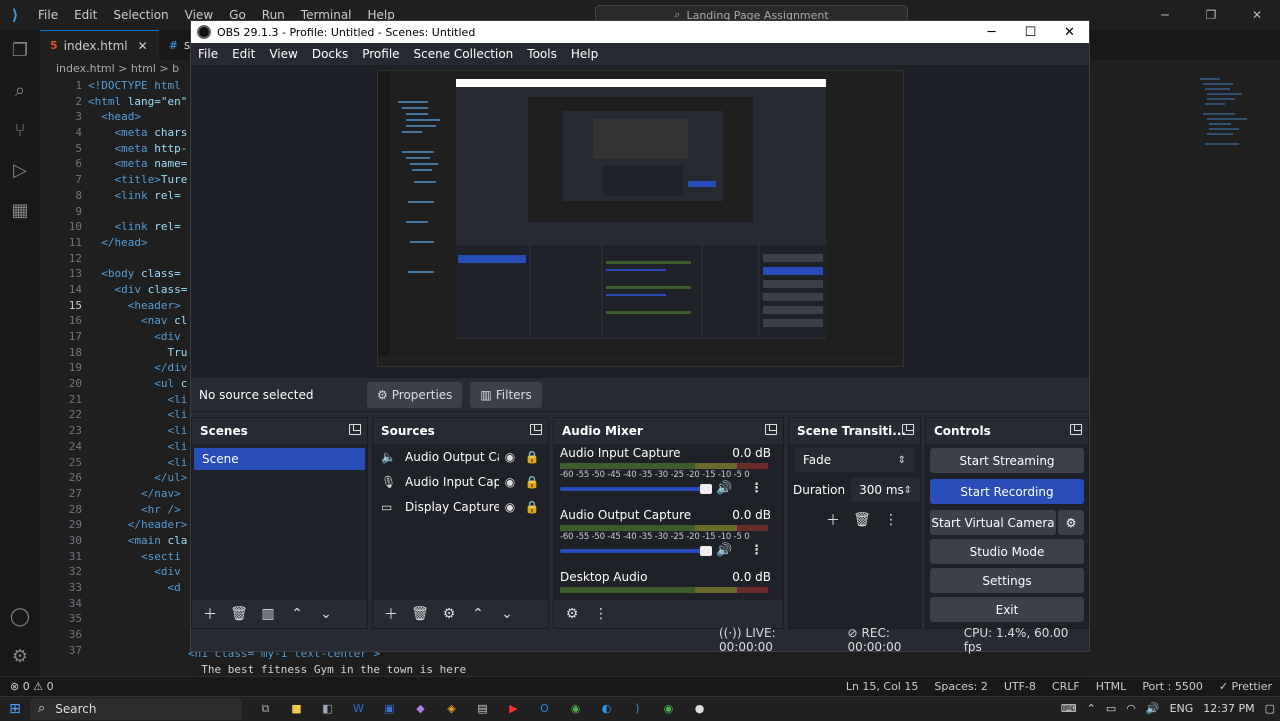  I want to click on status-item: HTML, so click(1111, 686).